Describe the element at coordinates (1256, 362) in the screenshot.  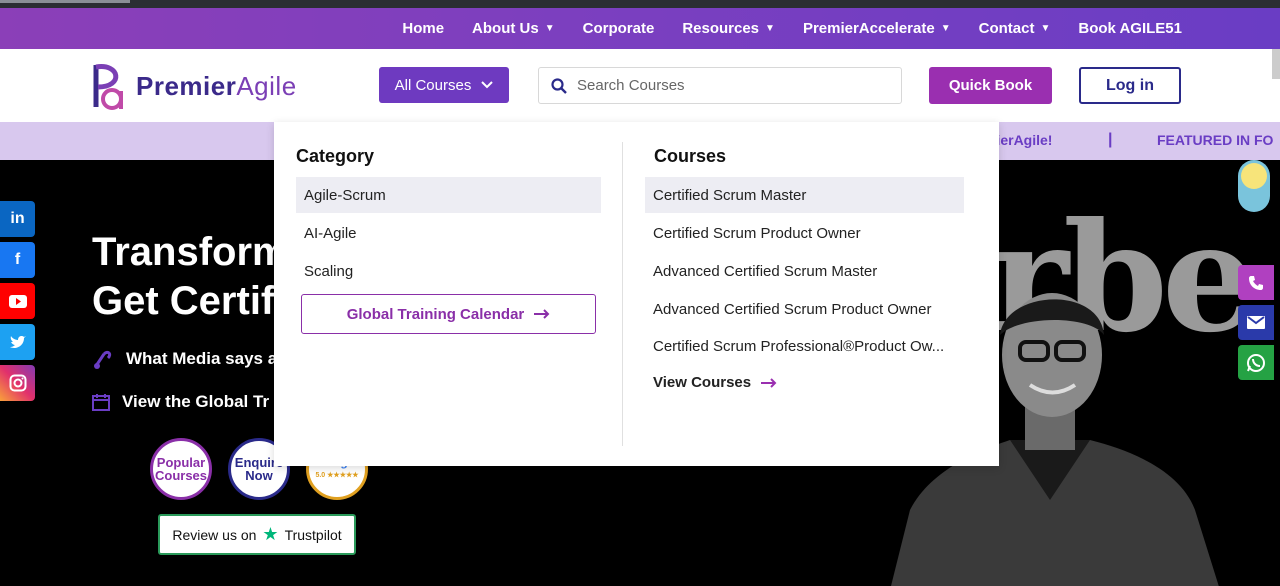
I see `whatsapp-icon` at that location.